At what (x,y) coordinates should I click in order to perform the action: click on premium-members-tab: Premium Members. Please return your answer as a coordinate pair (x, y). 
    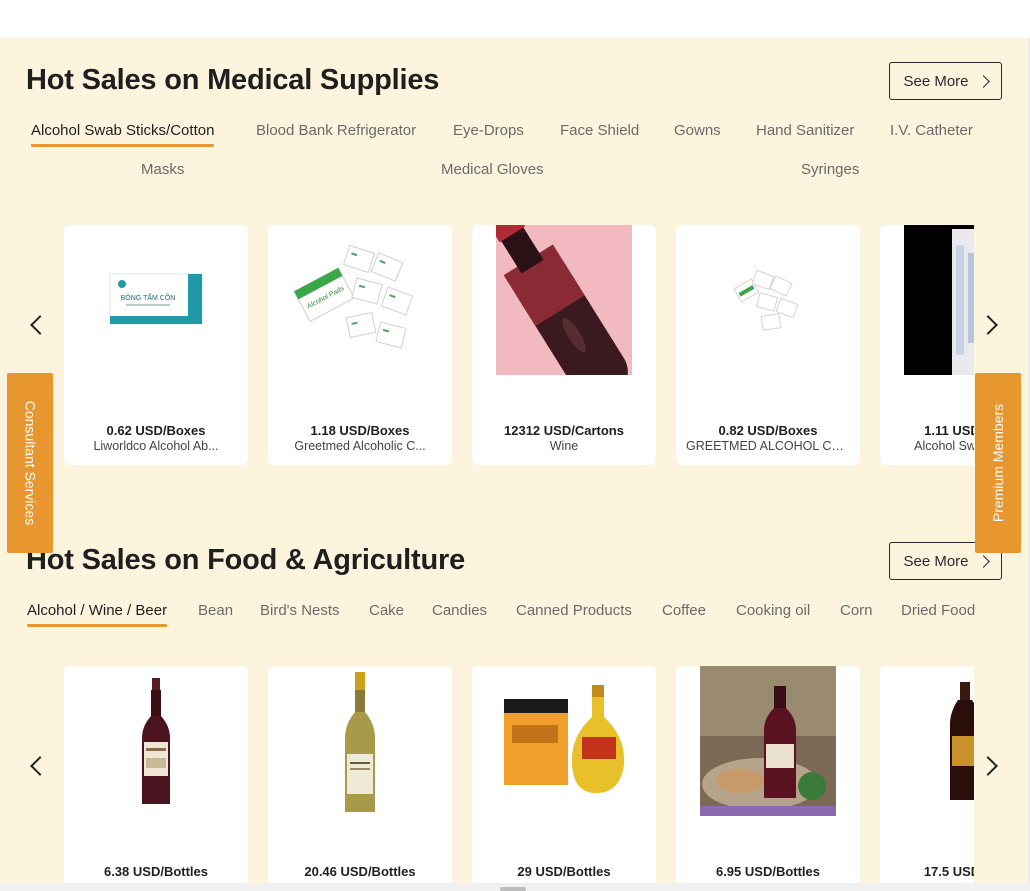
    Looking at the image, I should click on (998, 463).